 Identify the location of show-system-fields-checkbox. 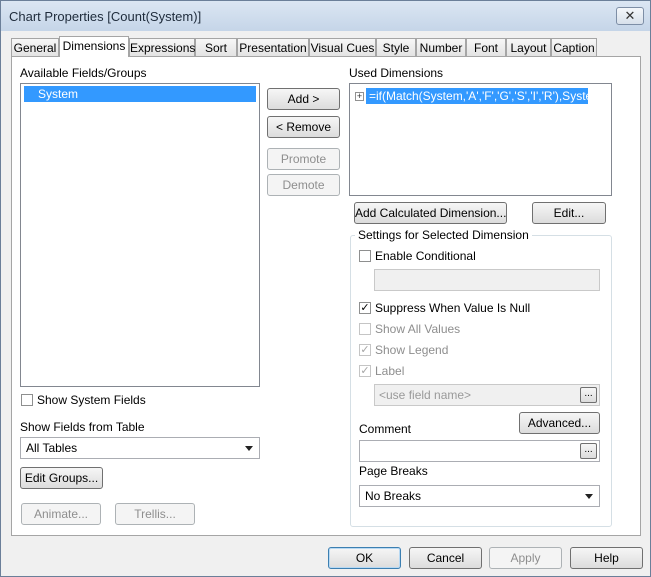
(27, 400).